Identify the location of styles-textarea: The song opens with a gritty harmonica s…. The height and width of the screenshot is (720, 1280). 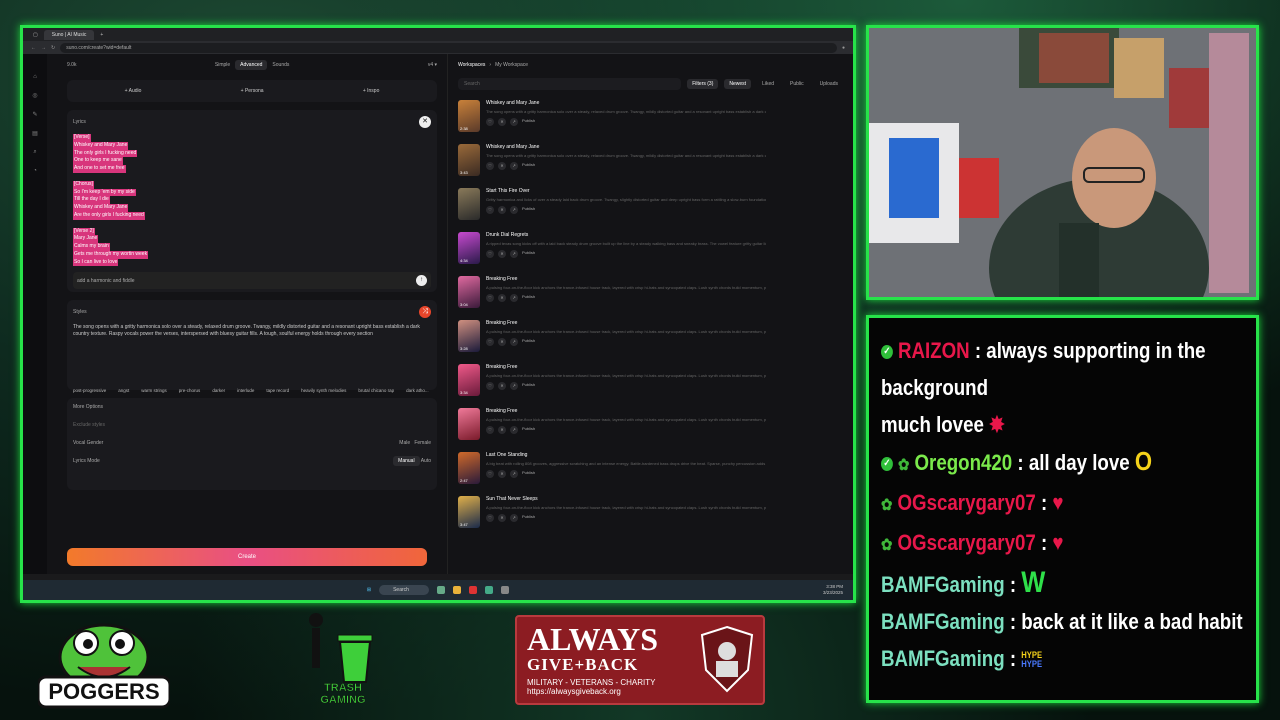
(252, 354).